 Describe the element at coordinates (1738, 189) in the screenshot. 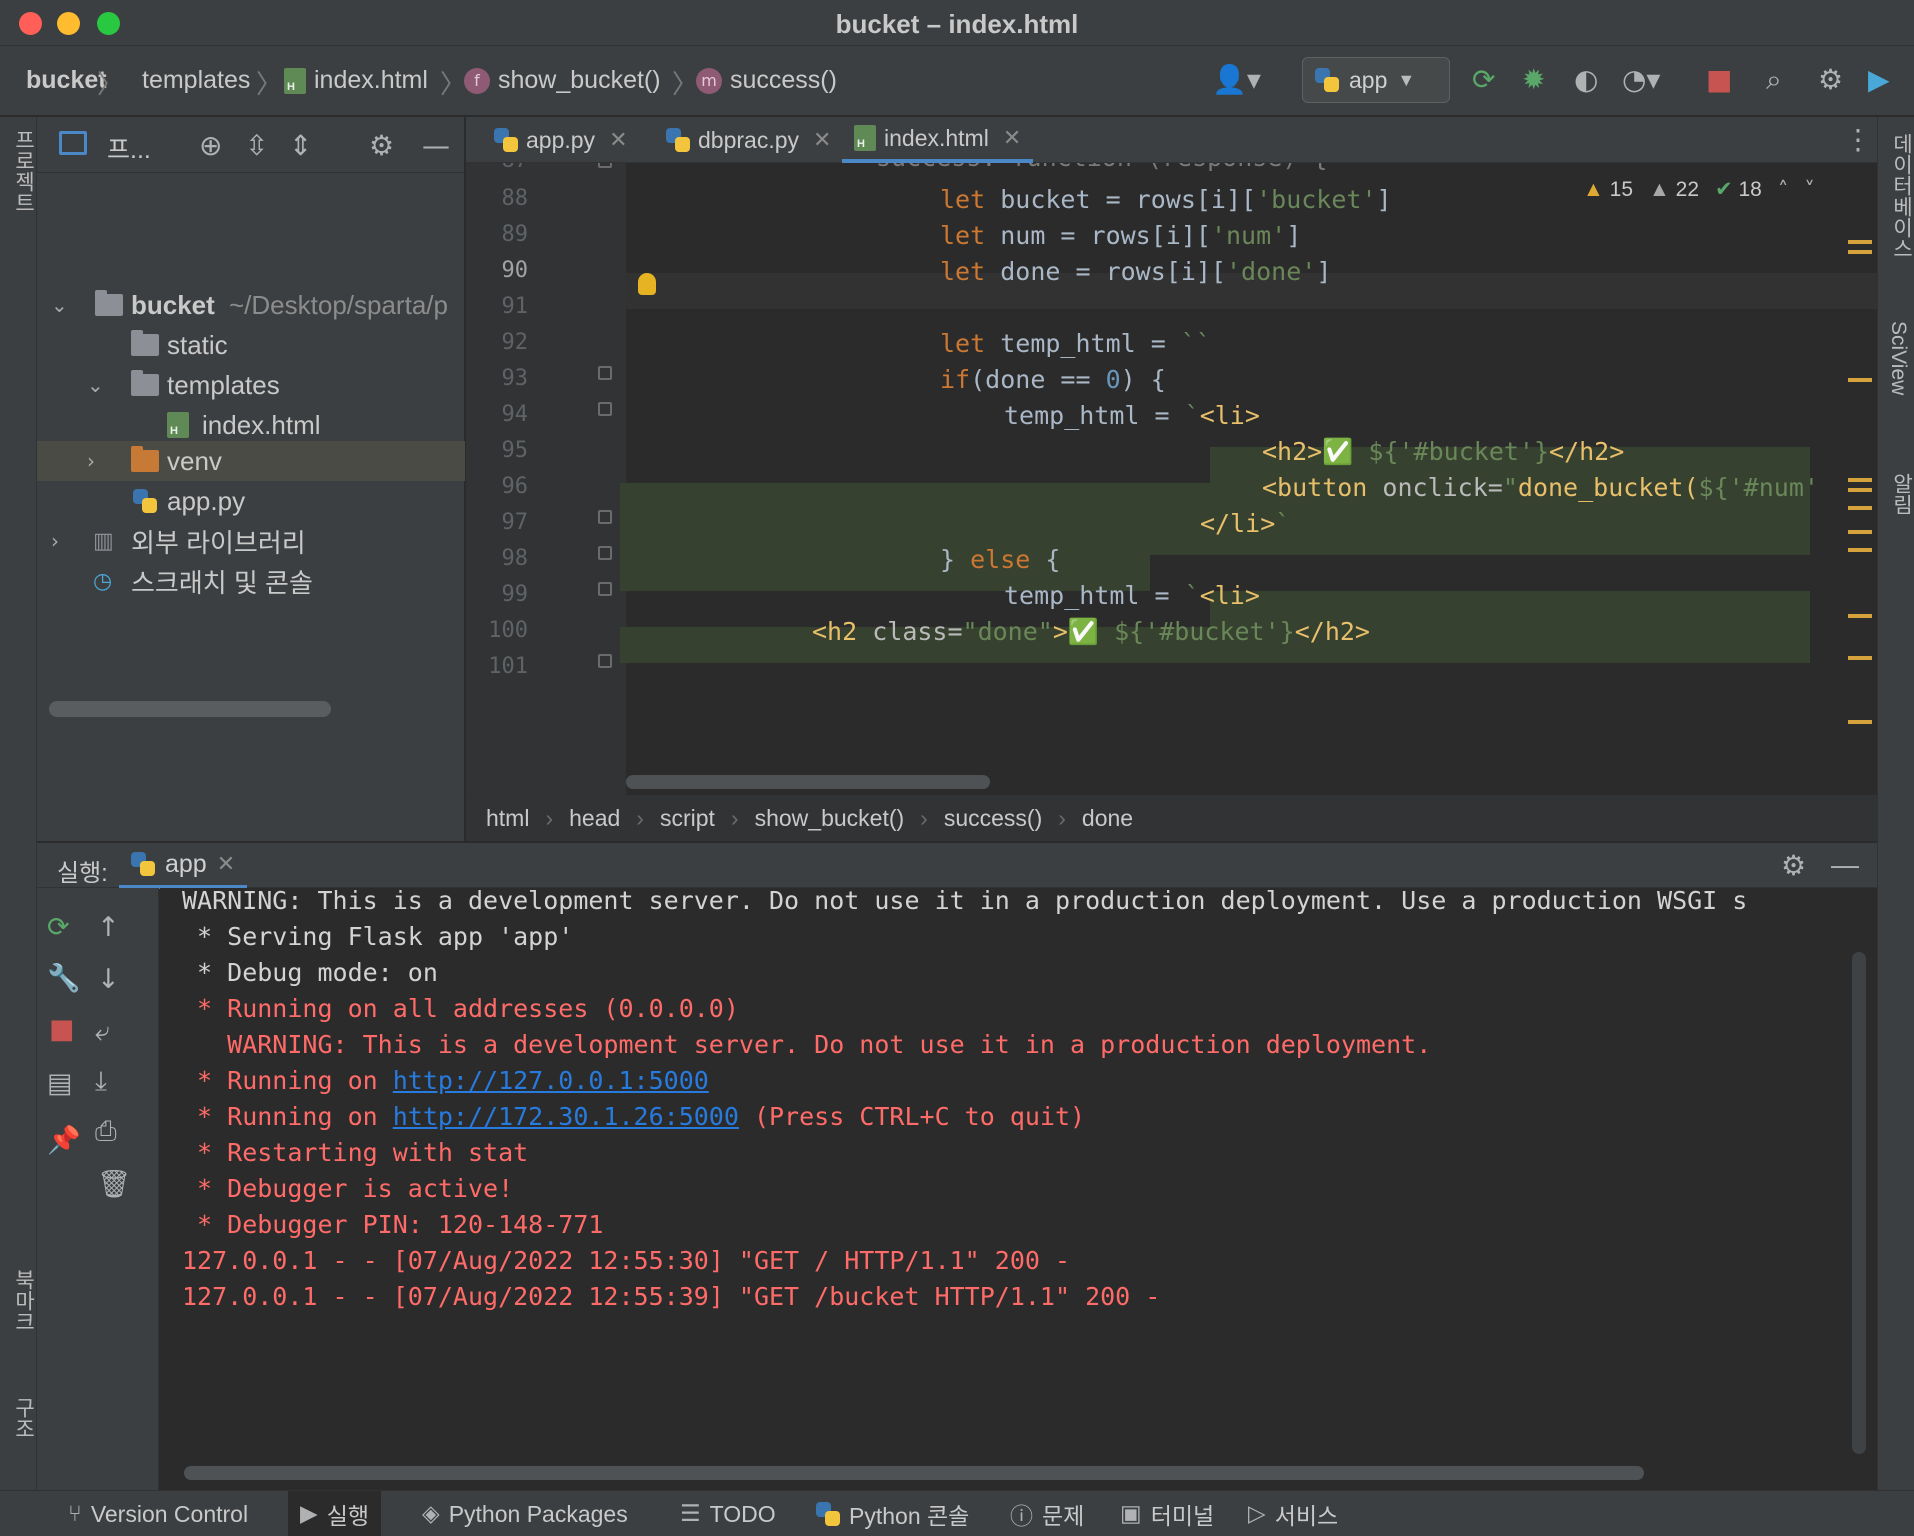

I see `typo-count: ✔ 18` at that location.